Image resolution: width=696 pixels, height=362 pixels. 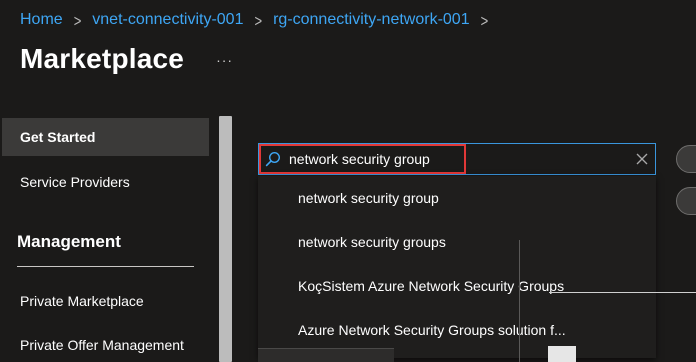 What do you see at coordinates (225, 239) in the screenshot?
I see `sidebar-scrollbar` at bounding box center [225, 239].